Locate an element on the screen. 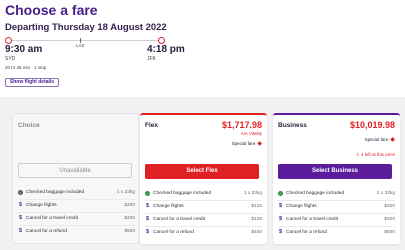  vitality-label: AIA Vitality is located at coordinates (251, 133).